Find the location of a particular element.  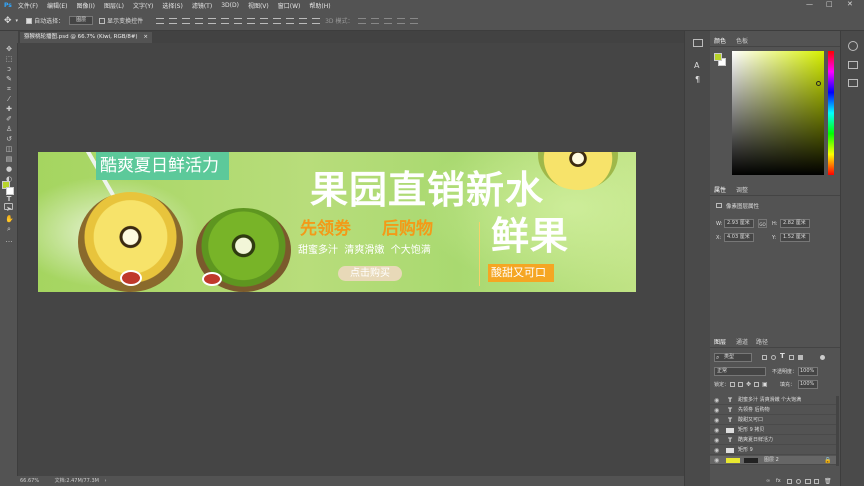

menu-view: 视图(V) is located at coordinates (258, 5).